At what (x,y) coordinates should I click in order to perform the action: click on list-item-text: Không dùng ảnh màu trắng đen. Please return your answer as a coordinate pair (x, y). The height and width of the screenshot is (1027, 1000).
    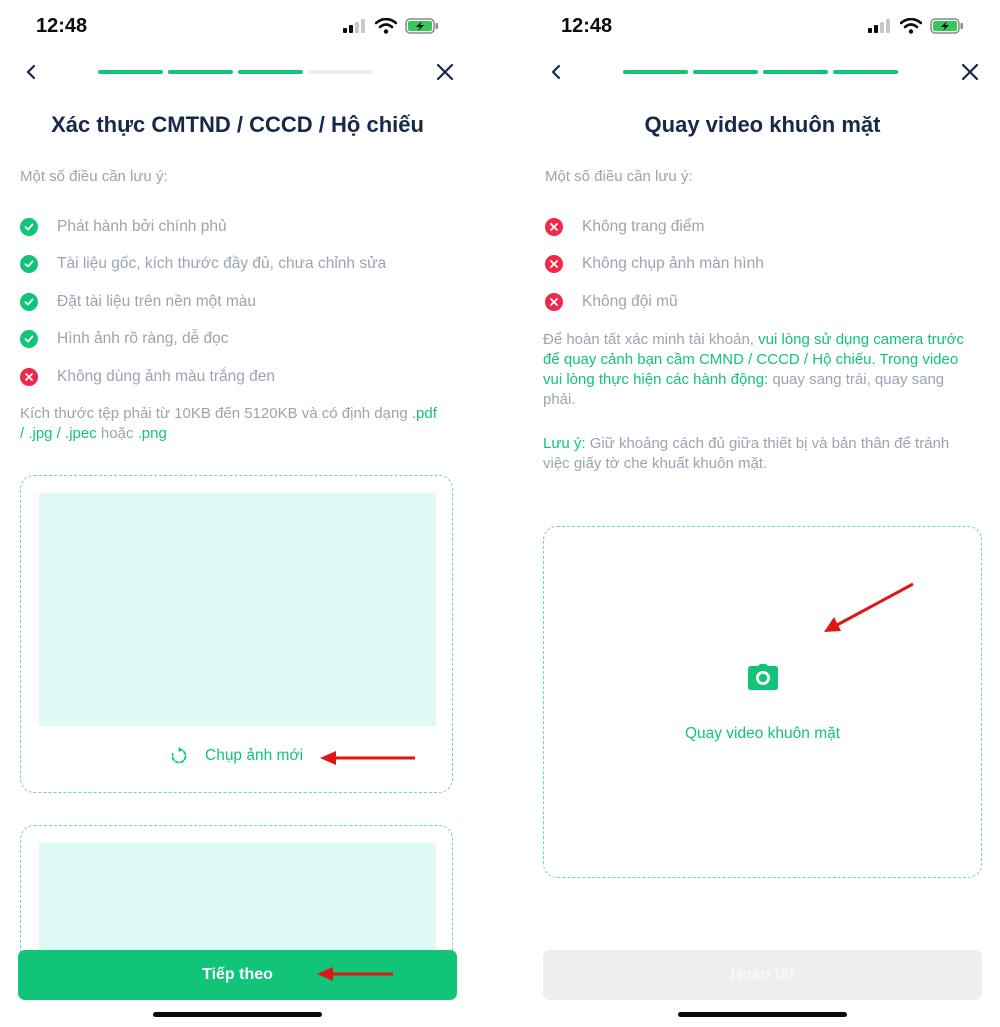
    Looking at the image, I should click on (166, 376).